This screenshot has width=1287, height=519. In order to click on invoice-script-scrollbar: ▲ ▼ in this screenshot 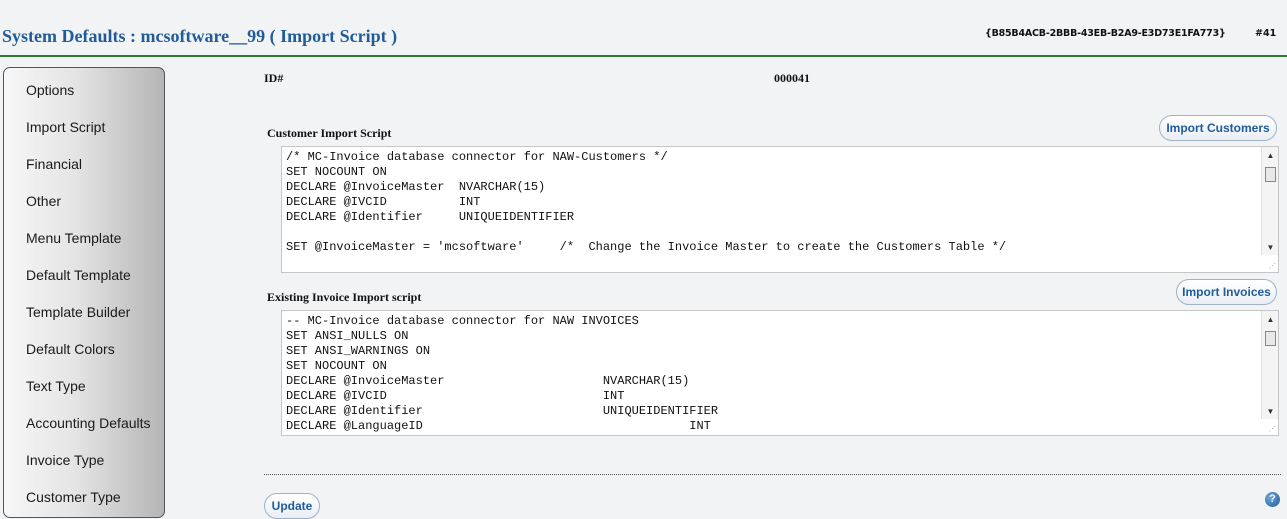, I will do `click(1269, 365)`.